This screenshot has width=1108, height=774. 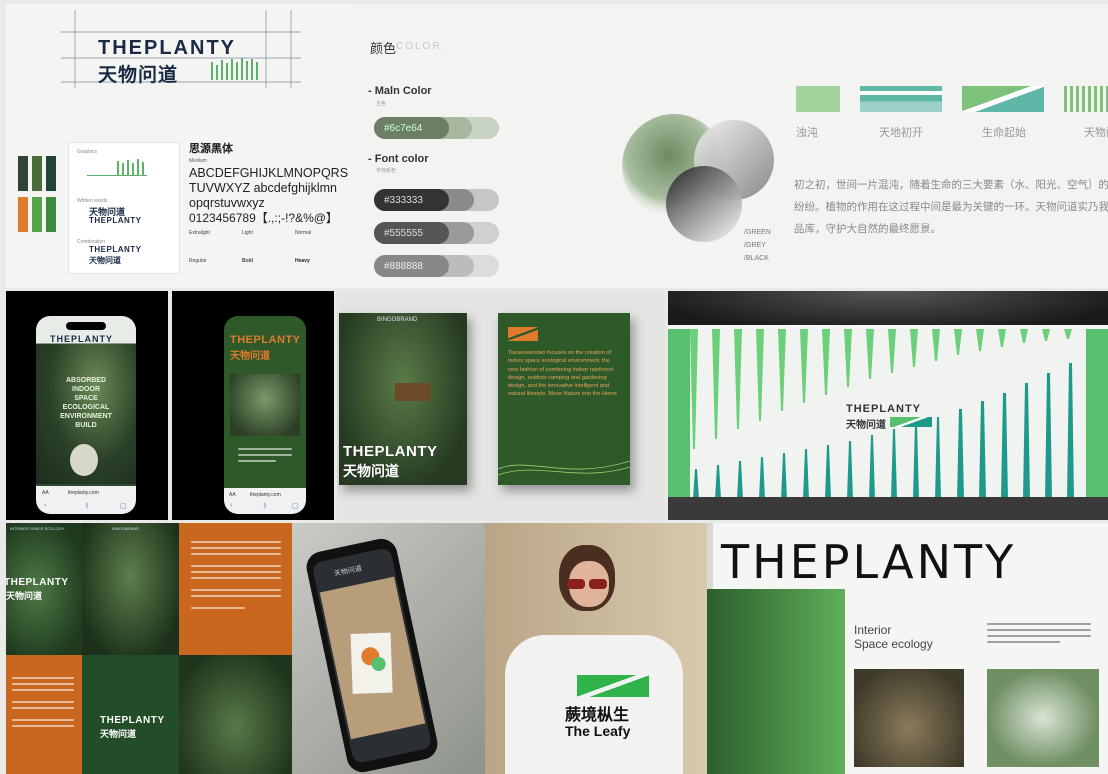 I want to click on color-title-en: COLOR., so click(x=421, y=46).